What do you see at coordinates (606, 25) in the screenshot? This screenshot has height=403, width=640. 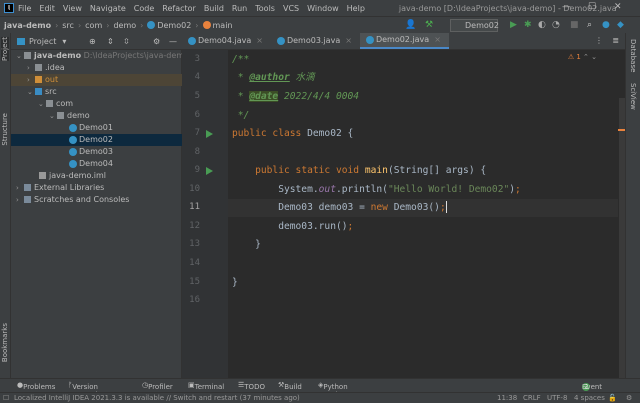 I see `update-icon: ●` at bounding box center [606, 25].